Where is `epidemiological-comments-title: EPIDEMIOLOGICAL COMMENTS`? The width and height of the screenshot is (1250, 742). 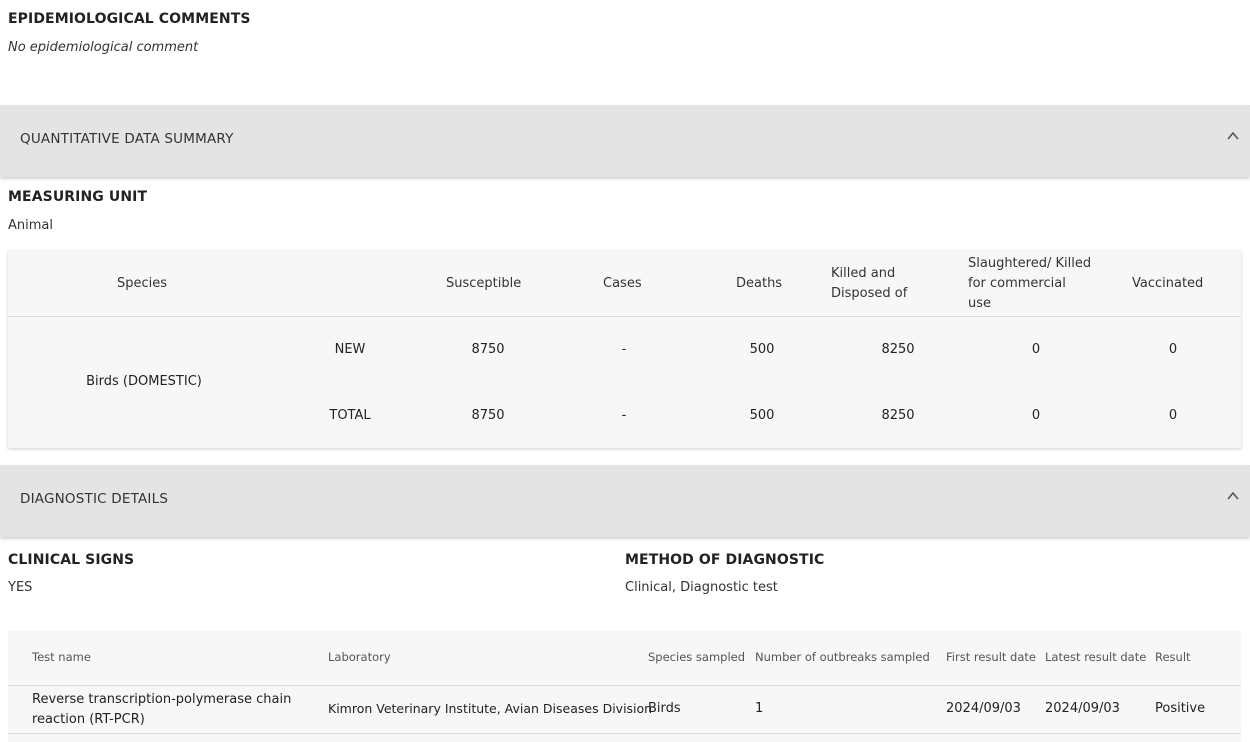
epidemiological-comments-title: EPIDEMIOLOGICAL COMMENTS is located at coordinates (129, 19).